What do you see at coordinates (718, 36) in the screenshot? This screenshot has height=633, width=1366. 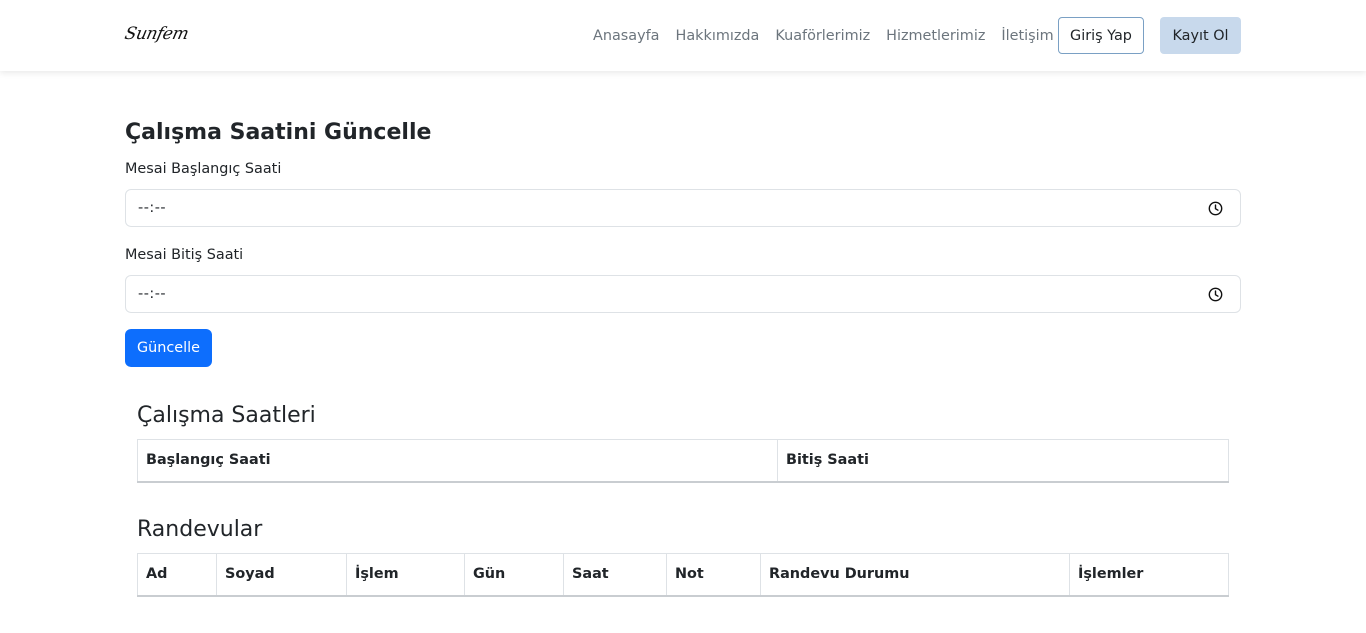 I see `nav-link-hakkimizda: Hakkımızda` at bounding box center [718, 36].